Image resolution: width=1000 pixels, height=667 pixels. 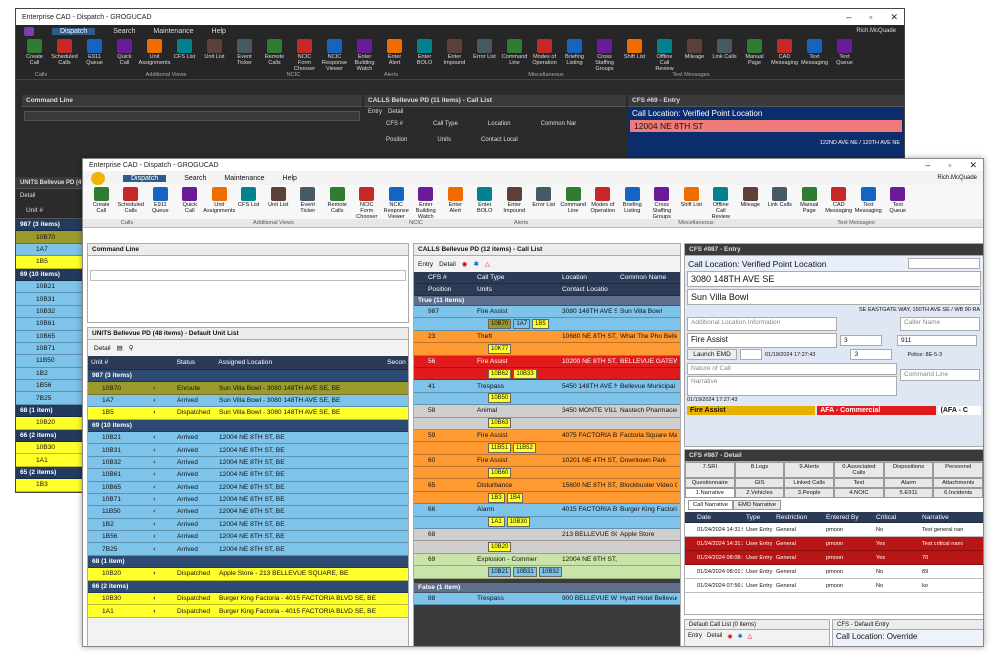 What do you see at coordinates (454, 52) in the screenshot?
I see `ribbon-button-enter-impound: Enter Impound` at bounding box center [454, 52].